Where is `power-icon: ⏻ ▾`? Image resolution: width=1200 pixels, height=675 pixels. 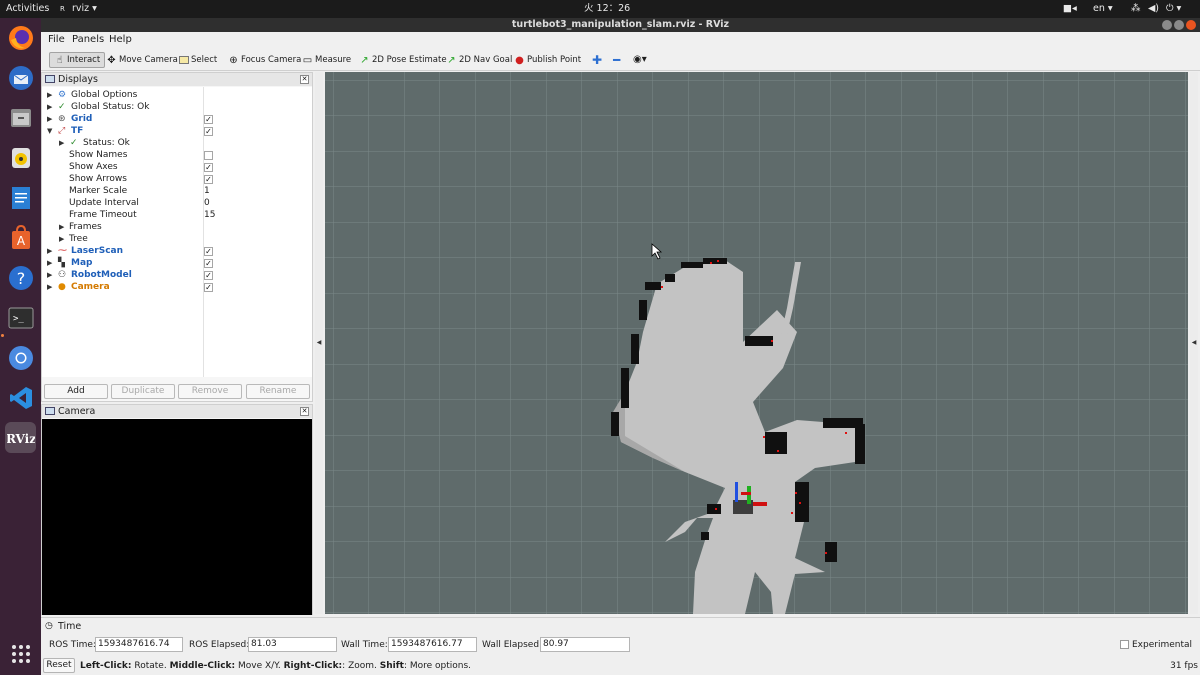 power-icon: ⏻ ▾ is located at coordinates (1173, 9).